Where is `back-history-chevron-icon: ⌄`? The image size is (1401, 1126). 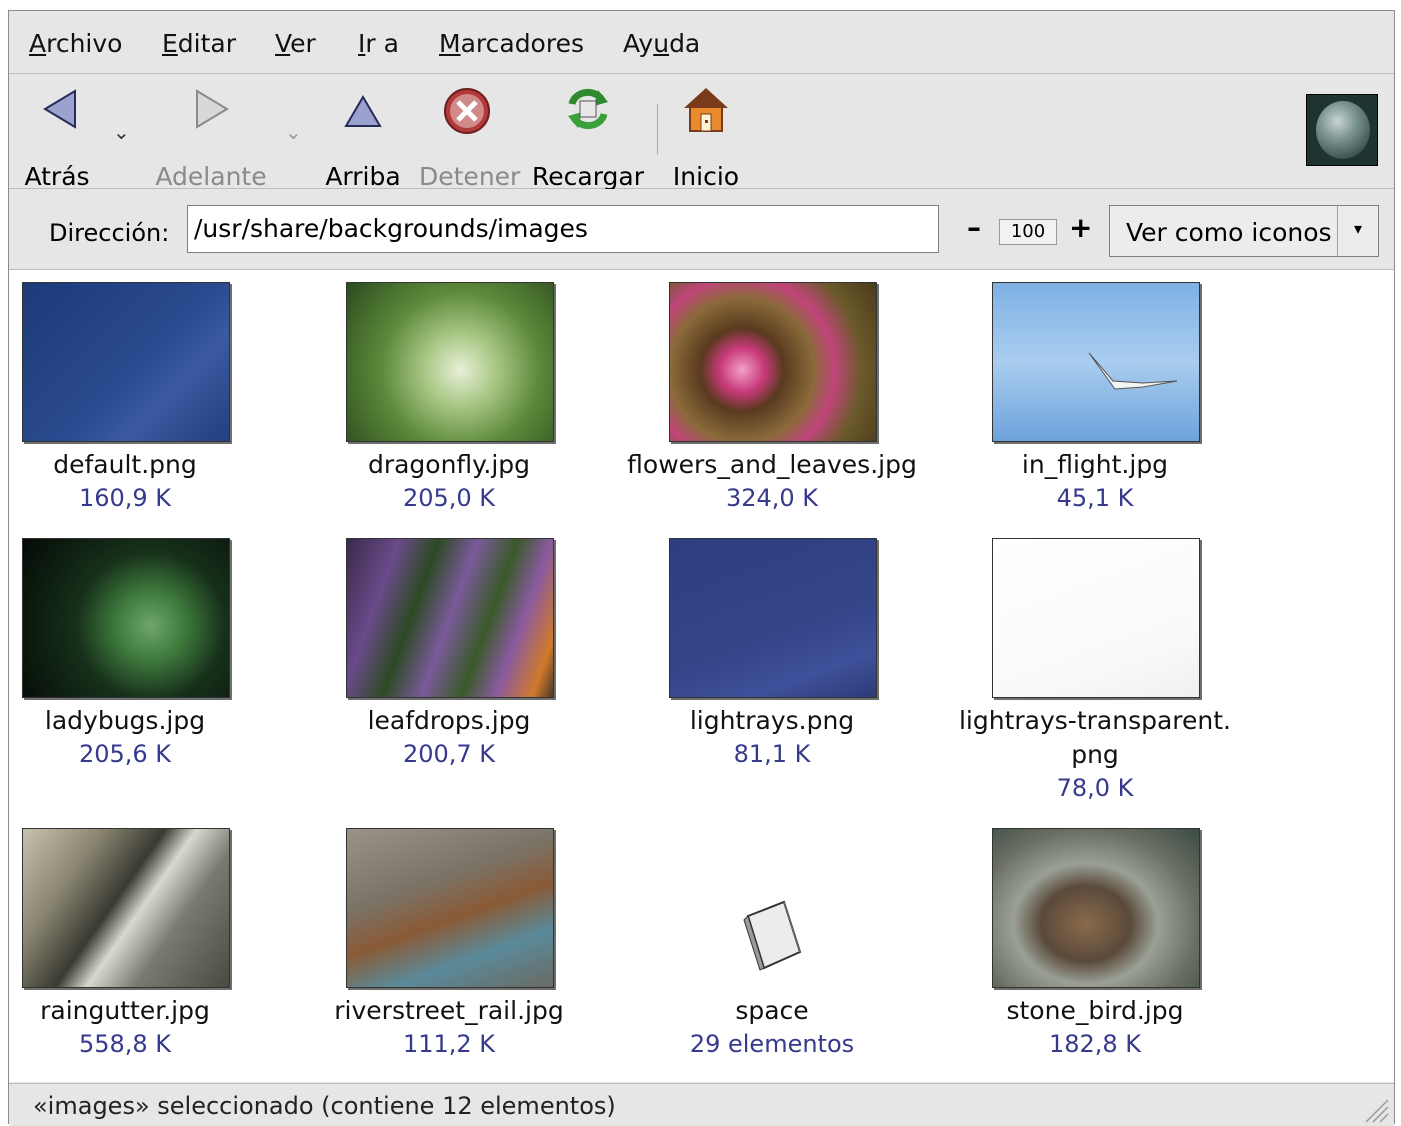
back-history-chevron-icon: ⌄ is located at coordinates (121, 132).